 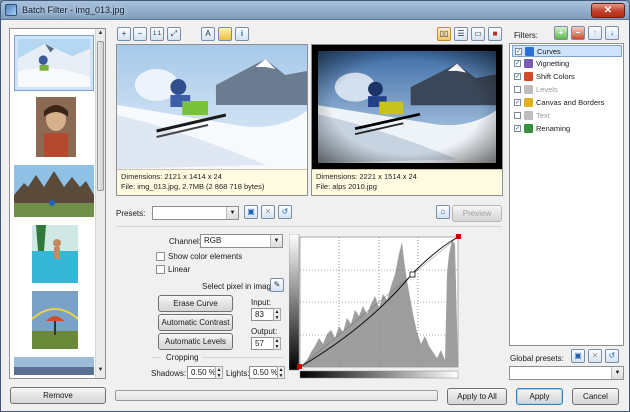 What do you see at coordinates (299, 366) in the screenshot?
I see `curve-endpoint-low` at bounding box center [299, 366].